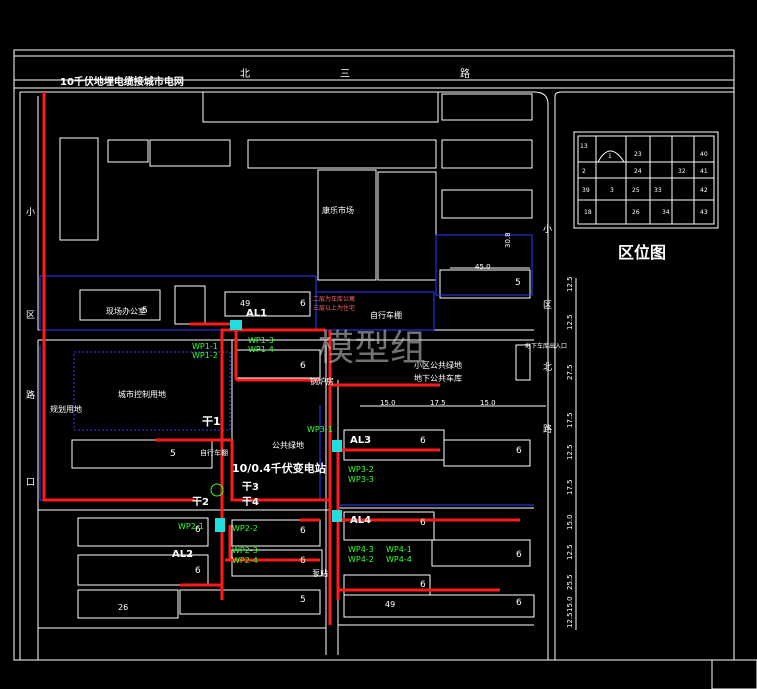 The image size is (757, 689). Describe the element at coordinates (588, 212) in the screenshot. I see `keymap-14: 18` at that location.